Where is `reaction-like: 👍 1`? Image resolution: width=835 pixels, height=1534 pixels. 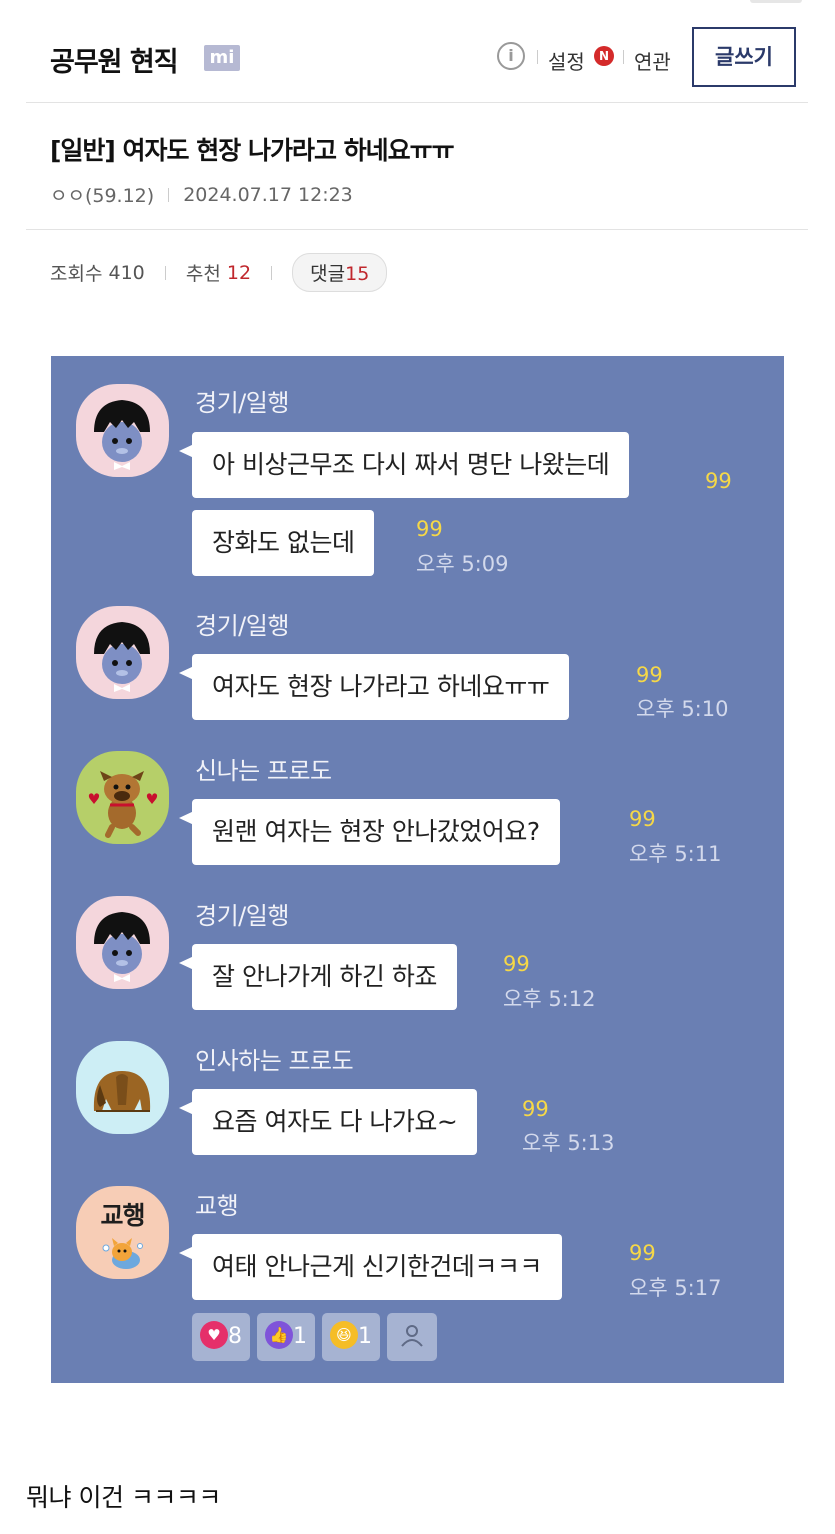 reaction-like: 👍 1 is located at coordinates (286, 1337).